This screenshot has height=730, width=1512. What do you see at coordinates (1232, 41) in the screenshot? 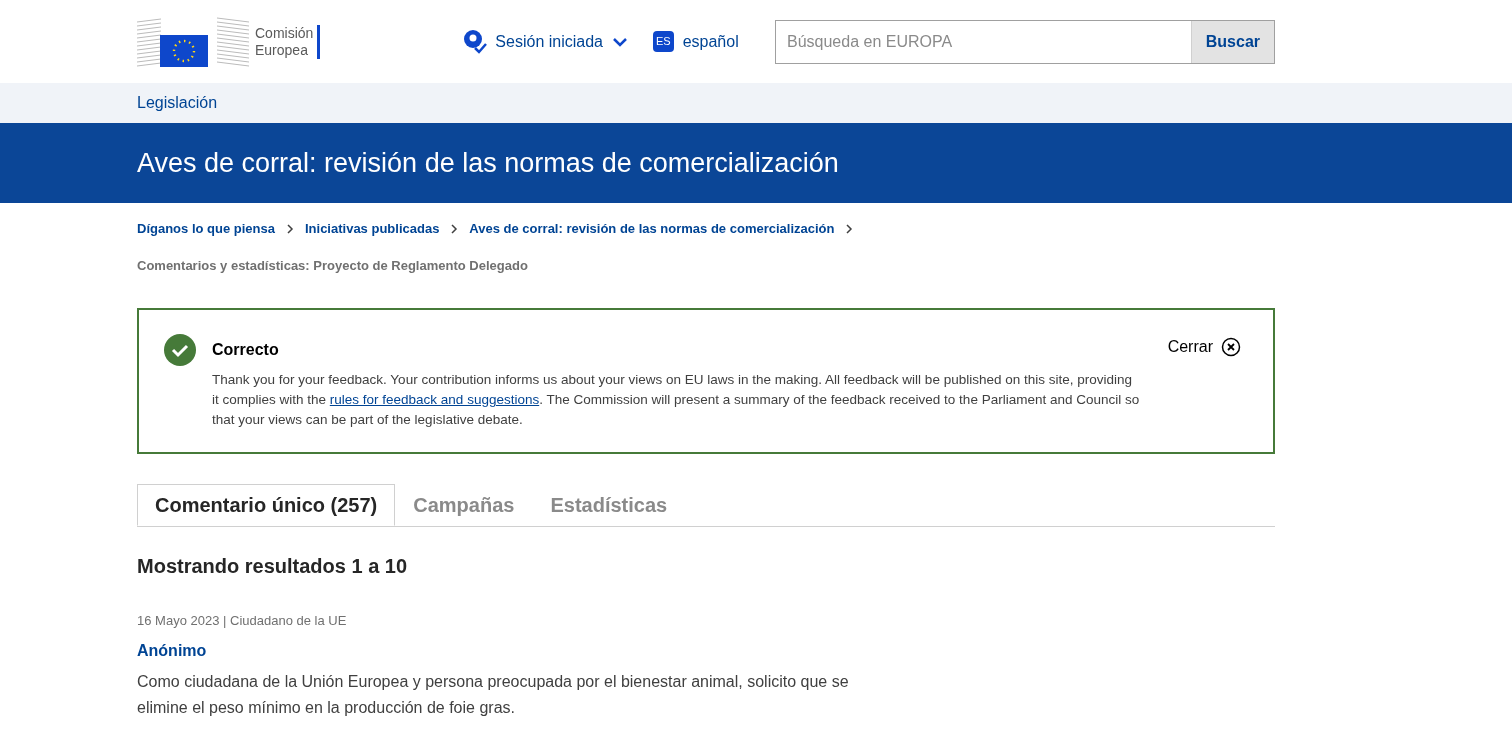
I see `search-button: Buscar` at bounding box center [1232, 41].